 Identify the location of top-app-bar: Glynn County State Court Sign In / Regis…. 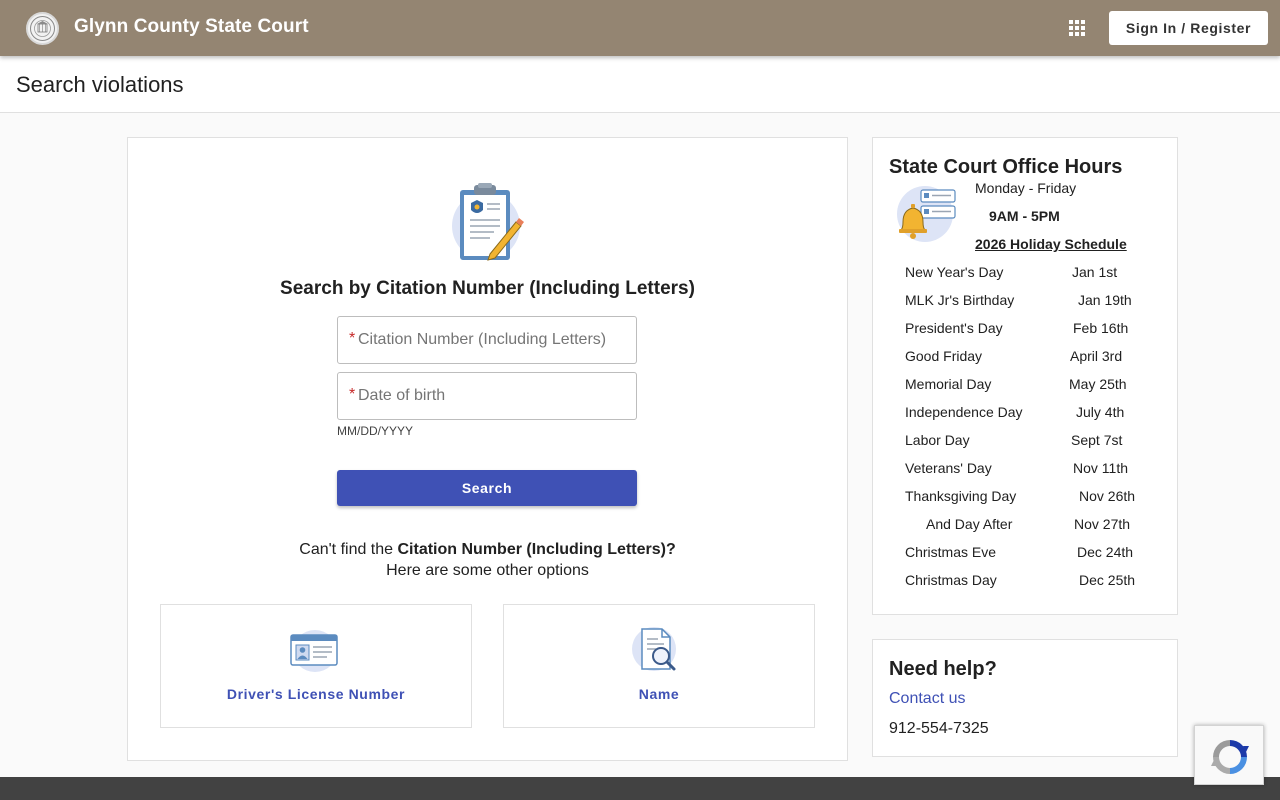
(640, 28).